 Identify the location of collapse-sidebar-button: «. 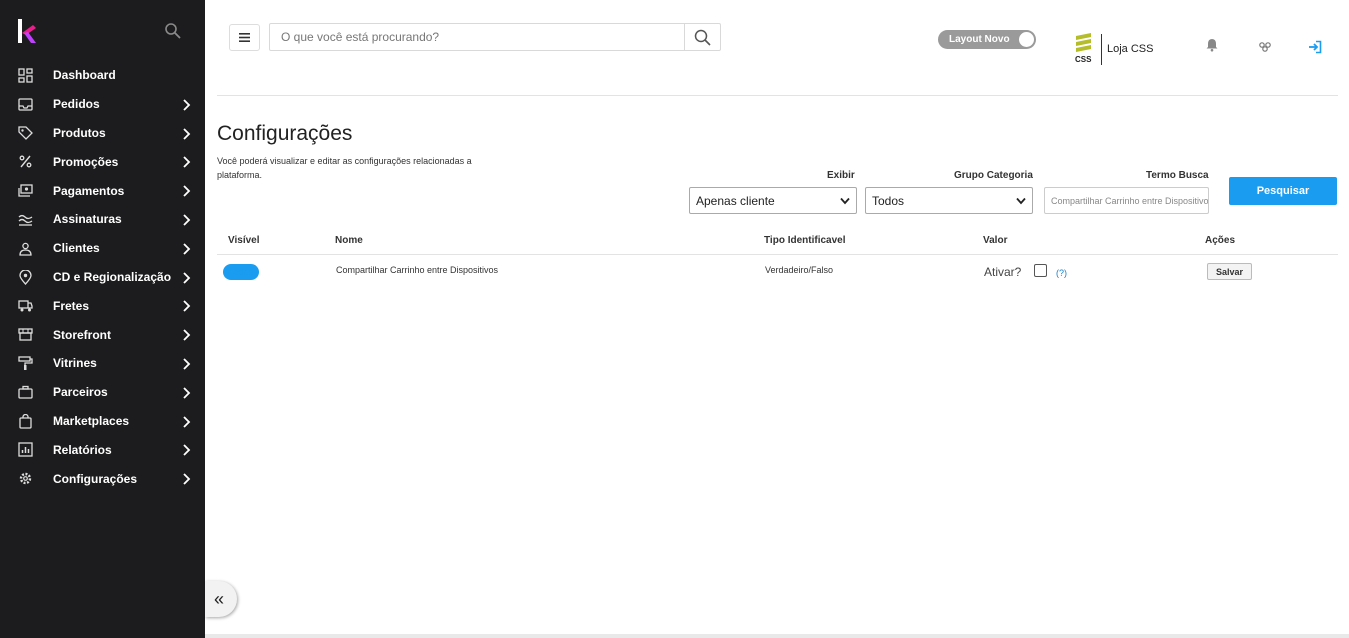
(221, 599).